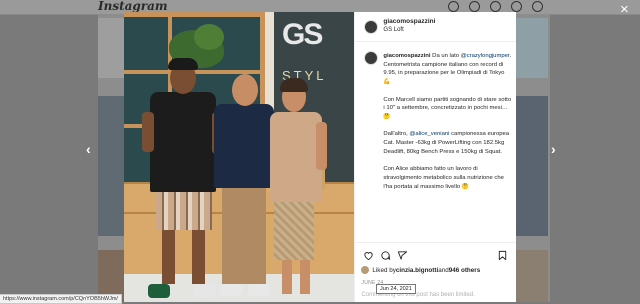  What do you see at coordinates (485, 56) in the screenshot?
I see `mention-link: @crazylongjumper` at bounding box center [485, 56].